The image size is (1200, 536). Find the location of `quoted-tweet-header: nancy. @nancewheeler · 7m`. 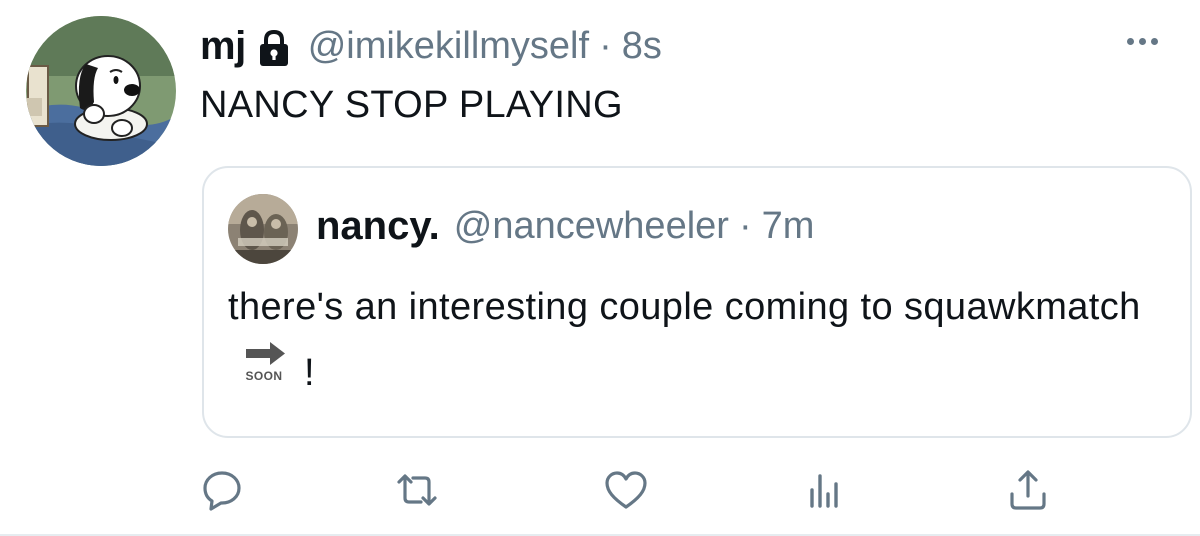

quoted-tweet-header: nancy. @nancewheeler · 7m is located at coordinates (565, 226).